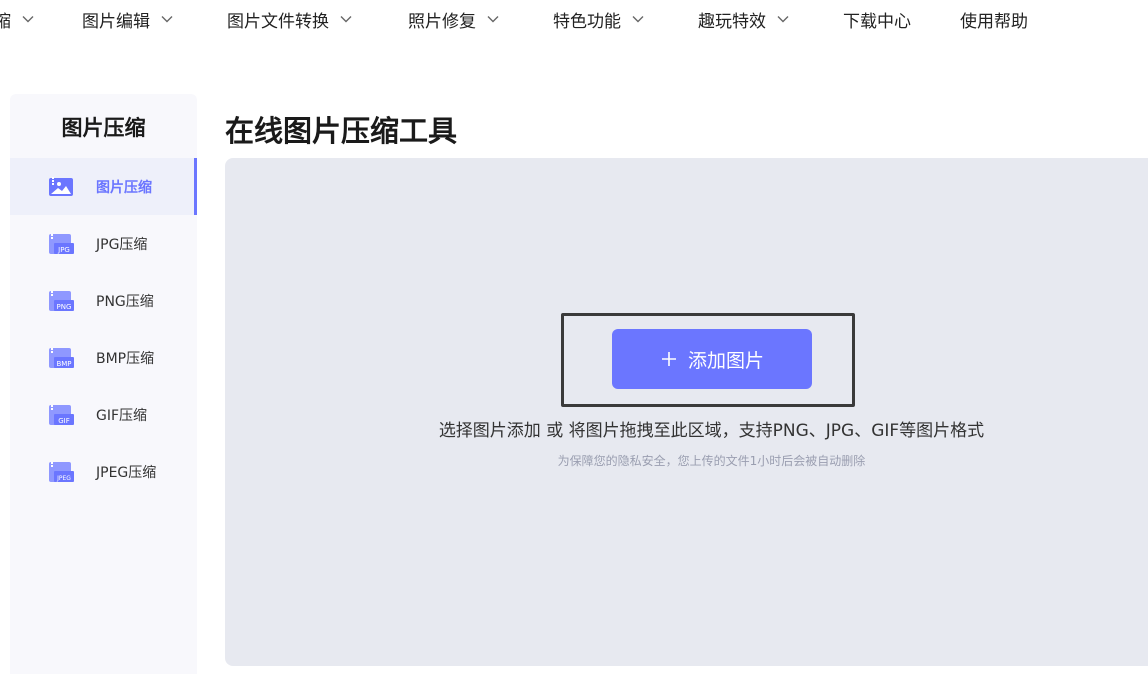 The width and height of the screenshot is (1148, 674). Describe the element at coordinates (126, 473) in the screenshot. I see `sidebar-item-label: JPEG压缩` at that location.